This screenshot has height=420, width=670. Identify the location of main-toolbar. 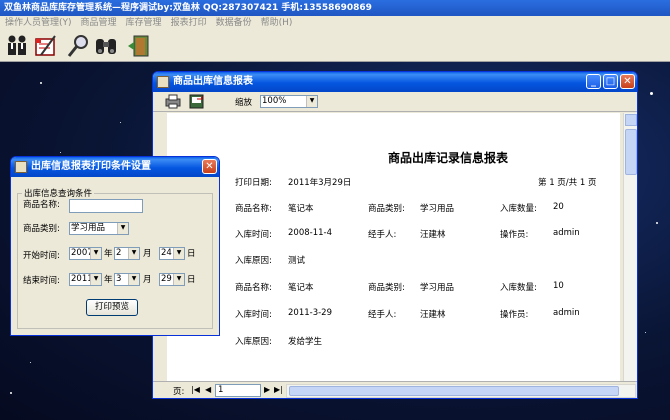
(335, 46).